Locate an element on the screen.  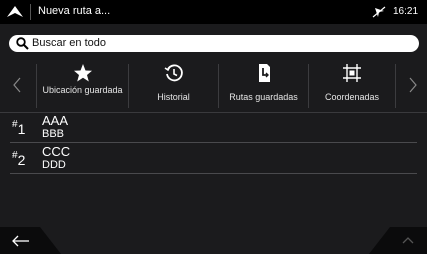
chevron-right-icon is located at coordinates (413, 85).